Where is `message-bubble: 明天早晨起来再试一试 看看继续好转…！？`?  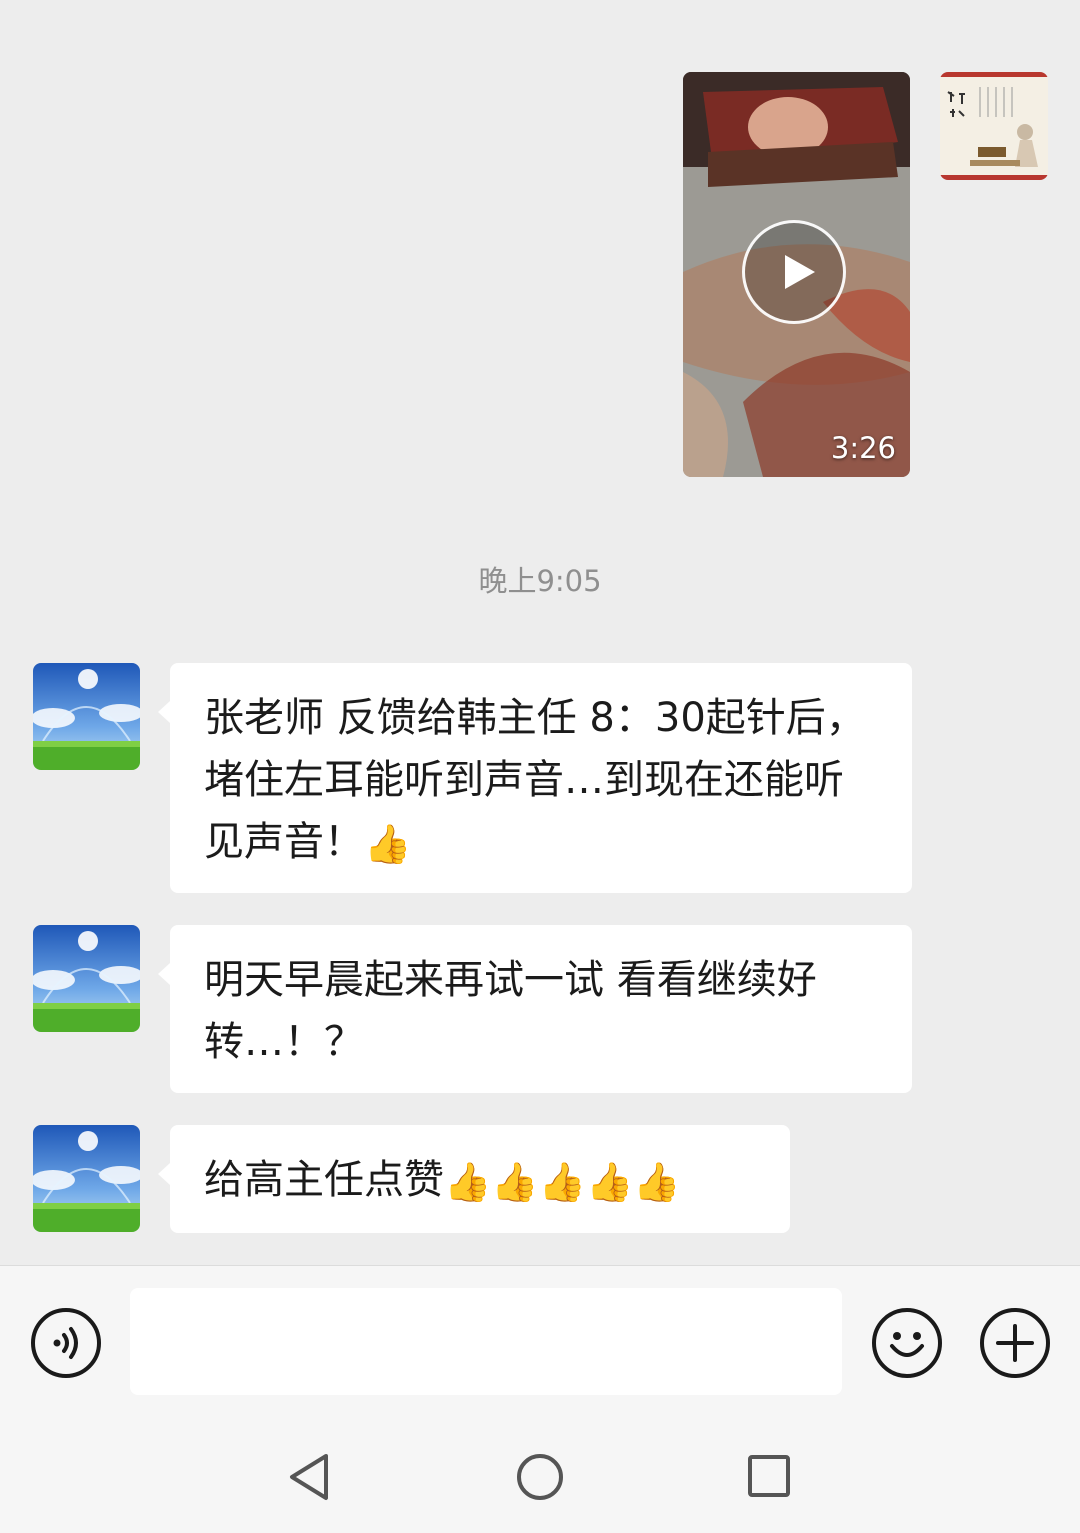 message-bubble: 明天早晨起来再试一试 看看继续好转…！？ is located at coordinates (535, 1009).